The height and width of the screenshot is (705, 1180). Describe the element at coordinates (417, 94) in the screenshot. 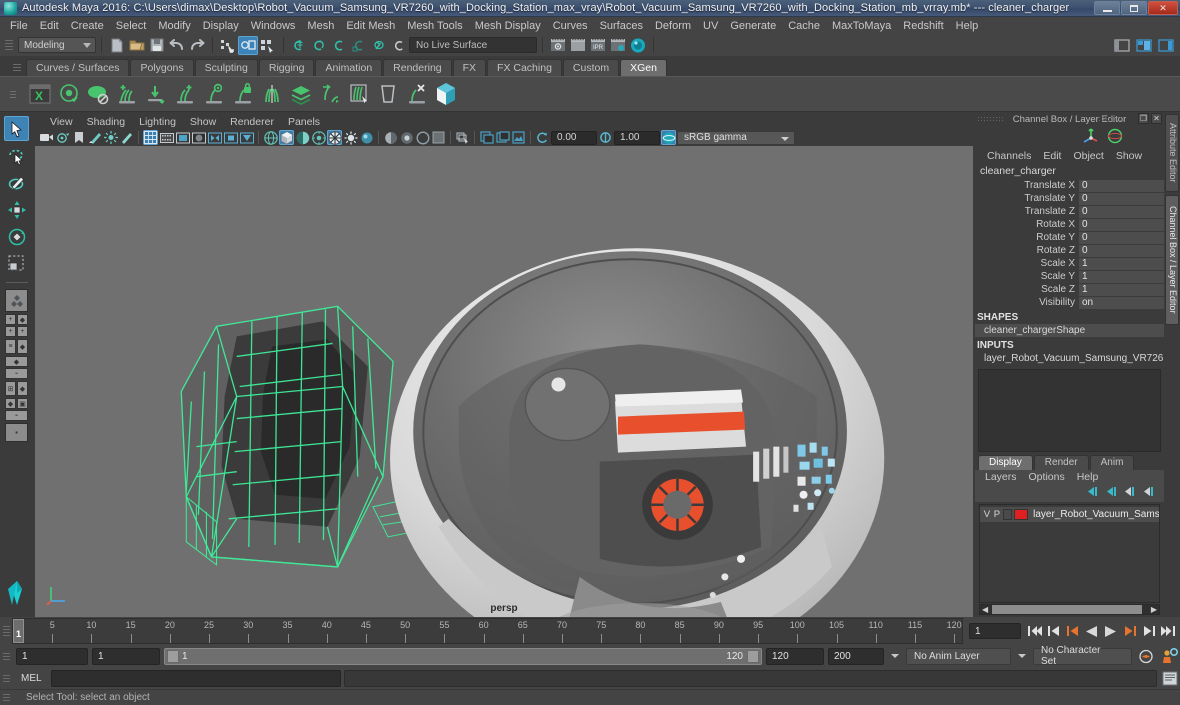

I see `xgen-clear-icon` at that location.